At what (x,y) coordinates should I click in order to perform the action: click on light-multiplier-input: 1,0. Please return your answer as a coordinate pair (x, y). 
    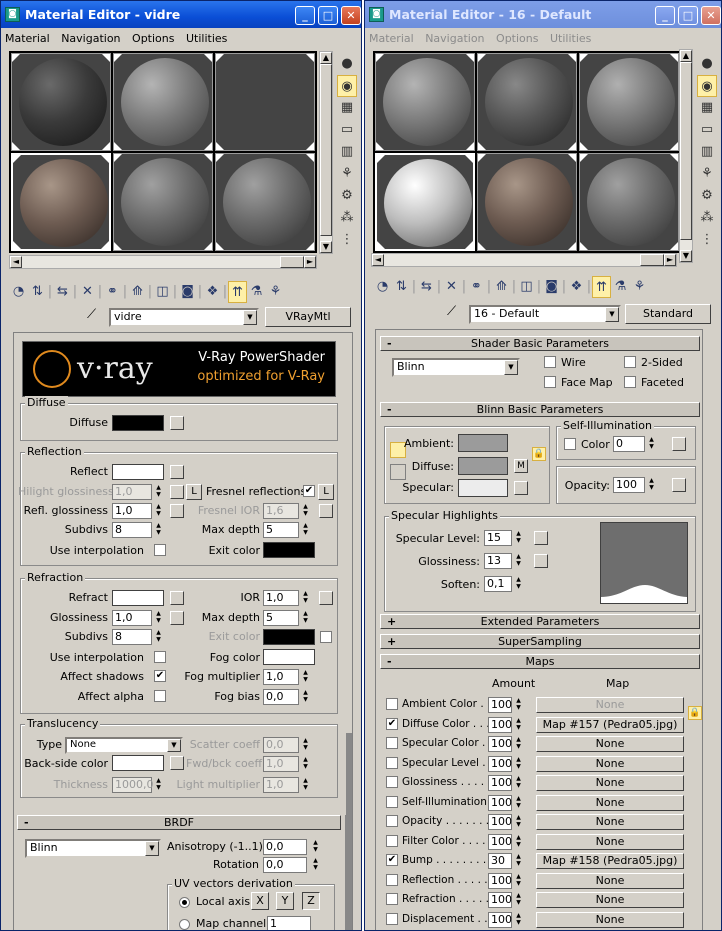
    Looking at the image, I should click on (281, 785).